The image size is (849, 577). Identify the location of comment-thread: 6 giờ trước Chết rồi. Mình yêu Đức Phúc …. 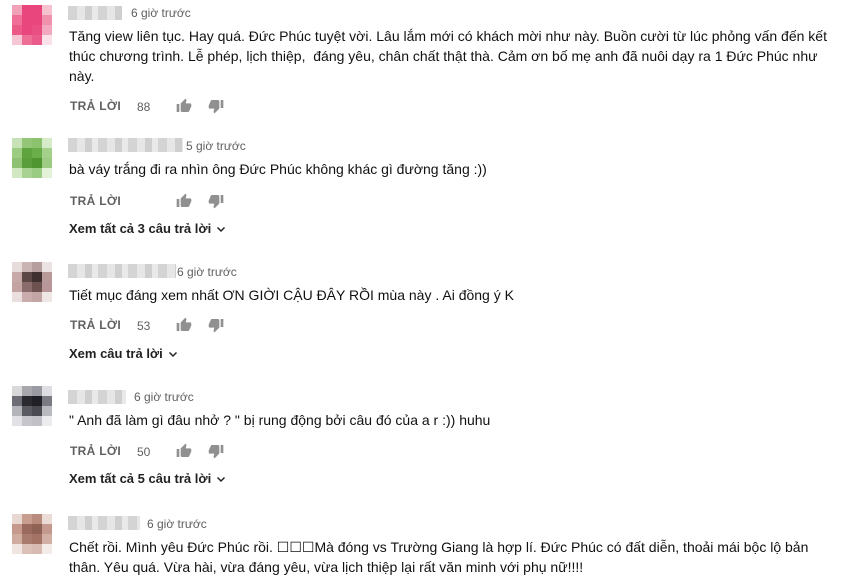
(424, 541).